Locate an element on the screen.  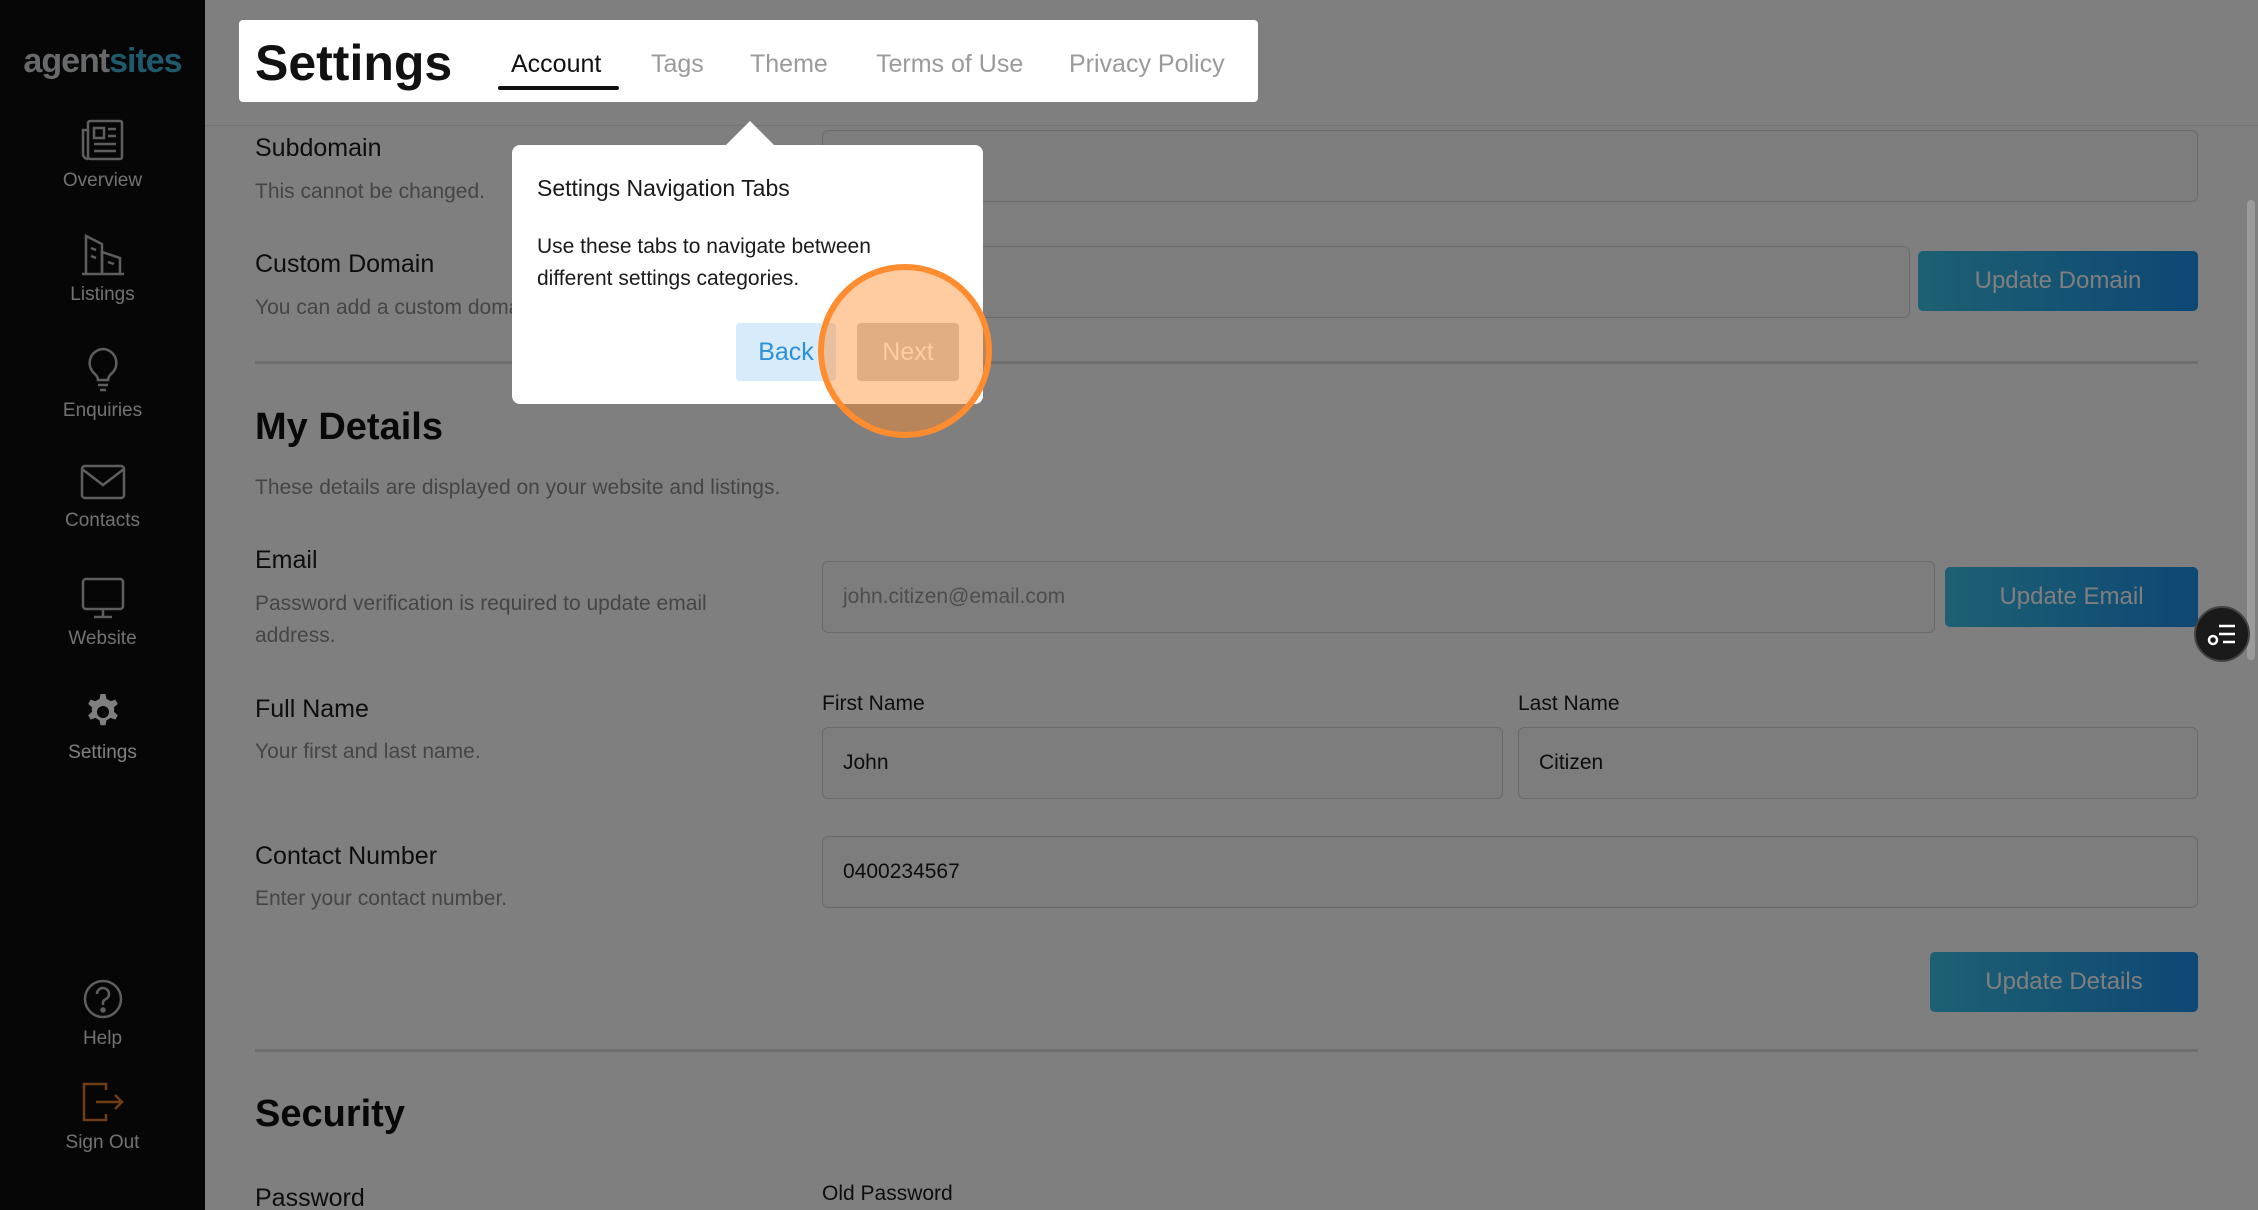
tooltip-title: Settings Navigation Tabs is located at coordinates (663, 188).